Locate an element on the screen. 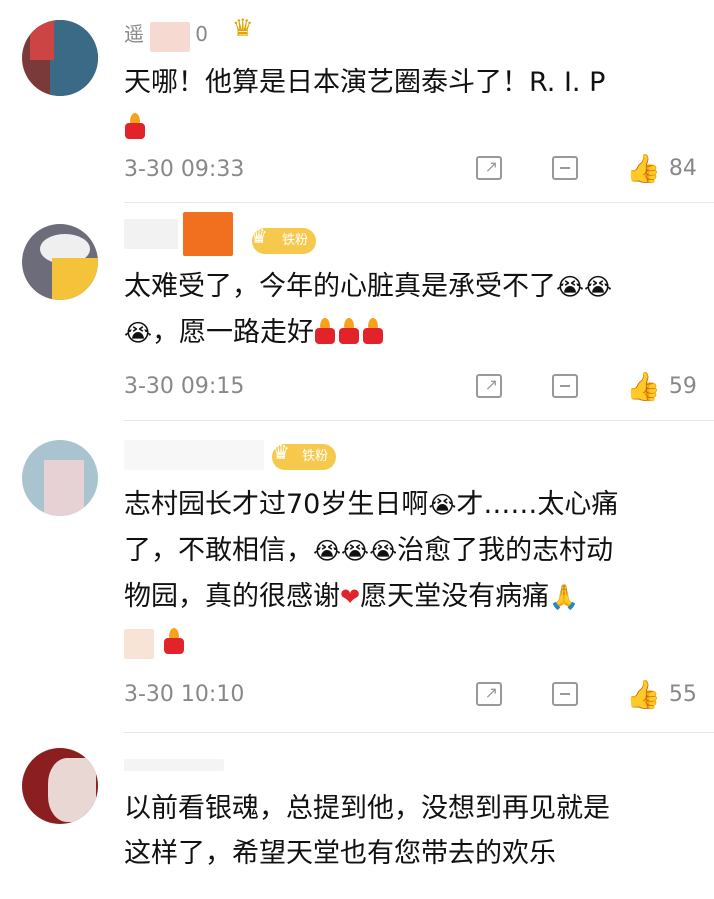  timestamp: 3-30 10:10 is located at coordinates (184, 694).